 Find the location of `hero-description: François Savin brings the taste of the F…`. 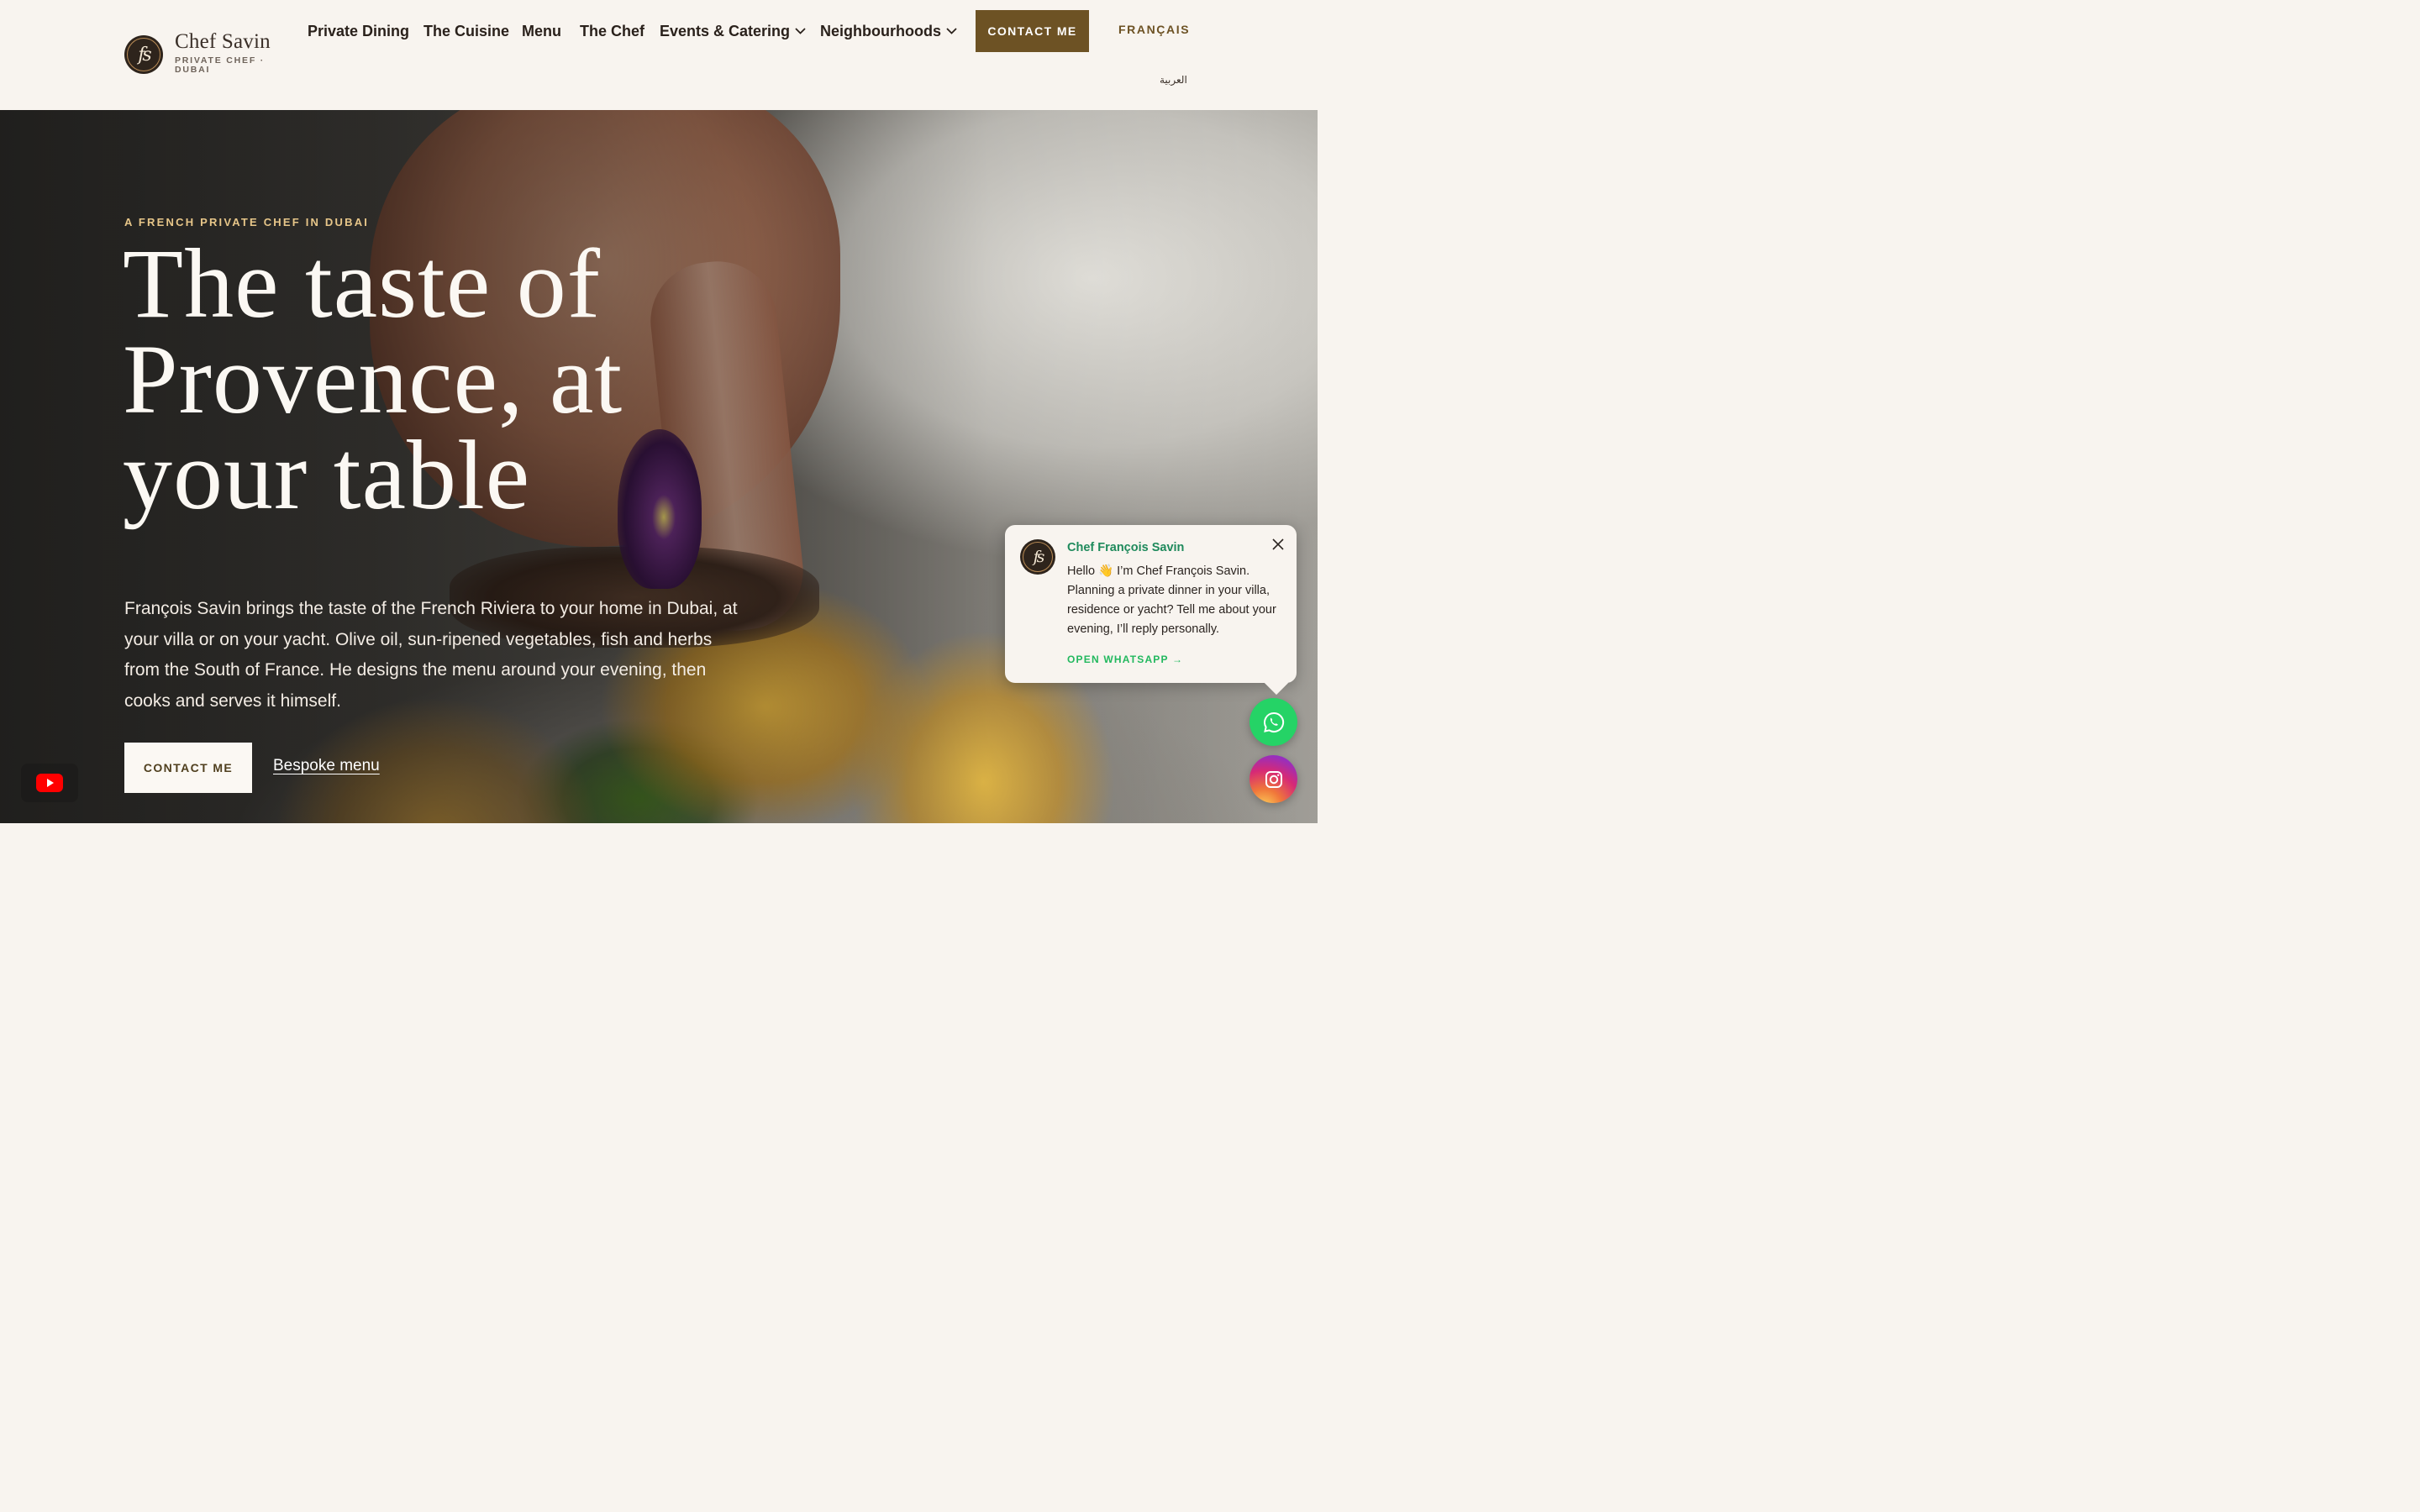

hero-description: François Savin brings the taste of the F… is located at coordinates (431, 655).